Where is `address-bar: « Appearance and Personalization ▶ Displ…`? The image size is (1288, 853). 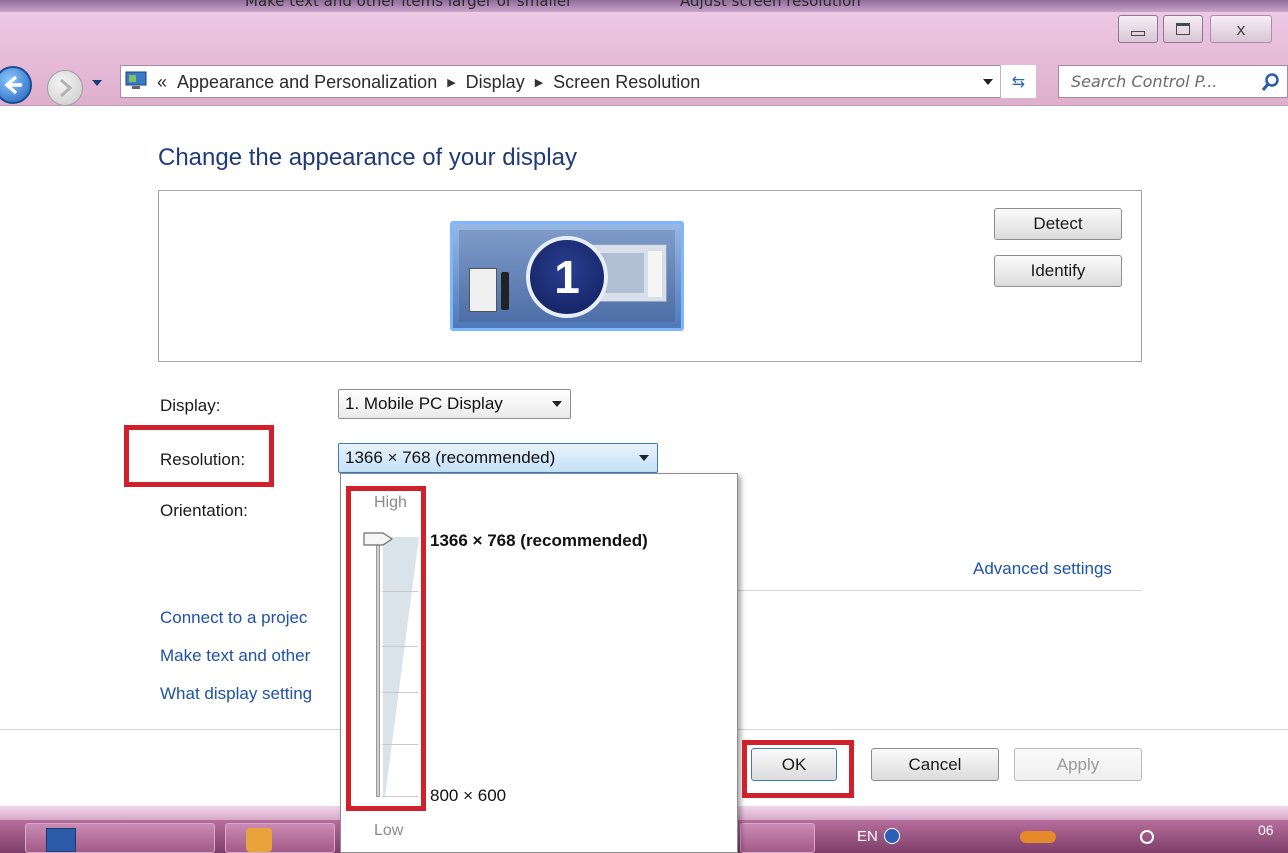 address-bar: « Appearance and Personalization ▶ Displ… is located at coordinates (576, 81).